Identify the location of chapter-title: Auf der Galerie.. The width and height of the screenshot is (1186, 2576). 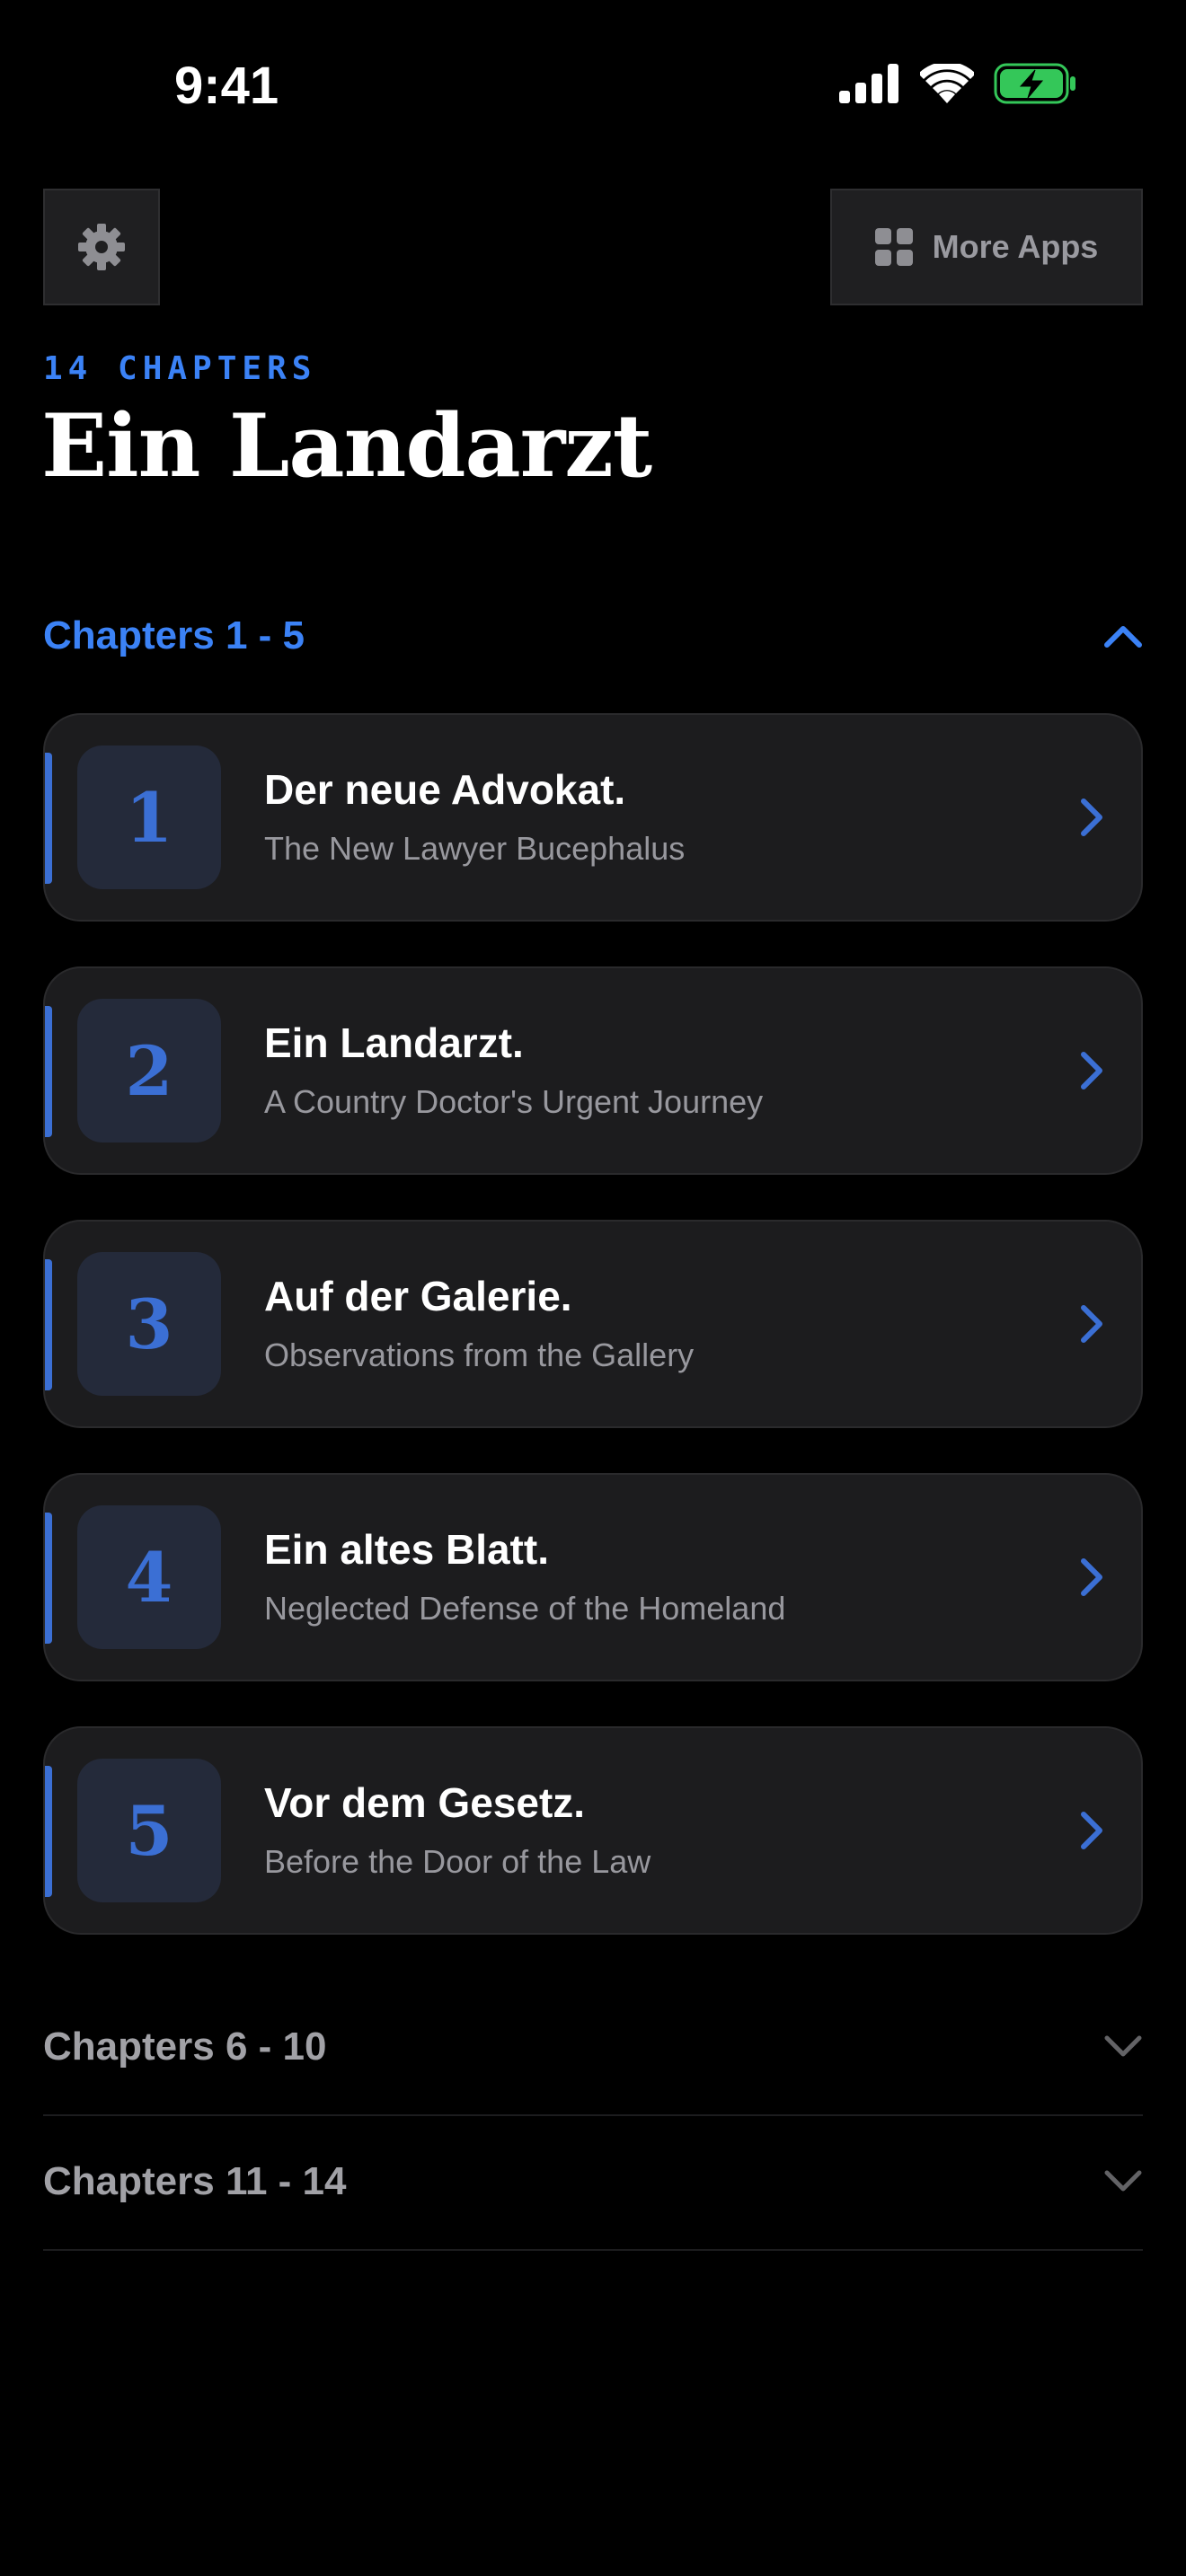
(418, 1296).